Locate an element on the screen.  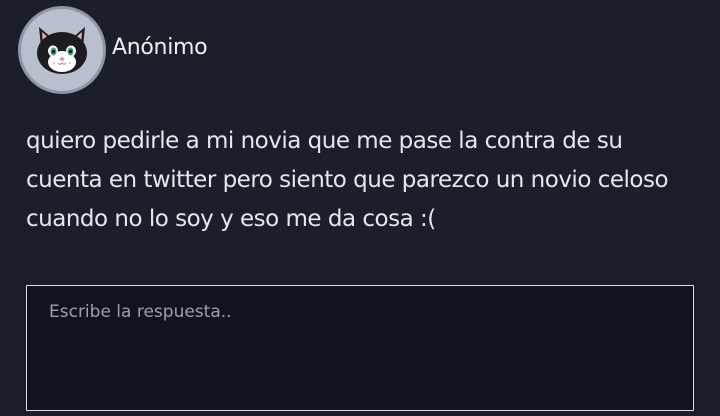
avatar is located at coordinates (62, 50).